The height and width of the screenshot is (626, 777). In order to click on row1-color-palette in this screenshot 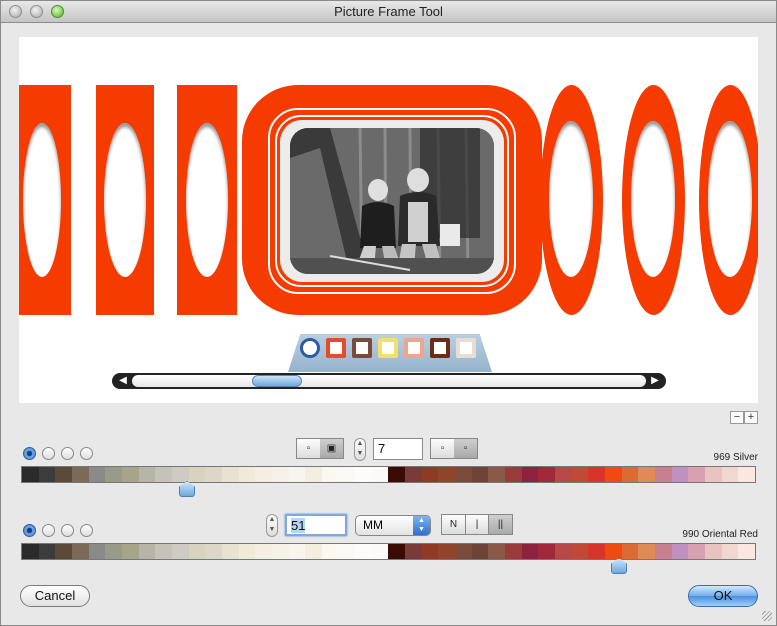, I will do `click(388, 474)`.